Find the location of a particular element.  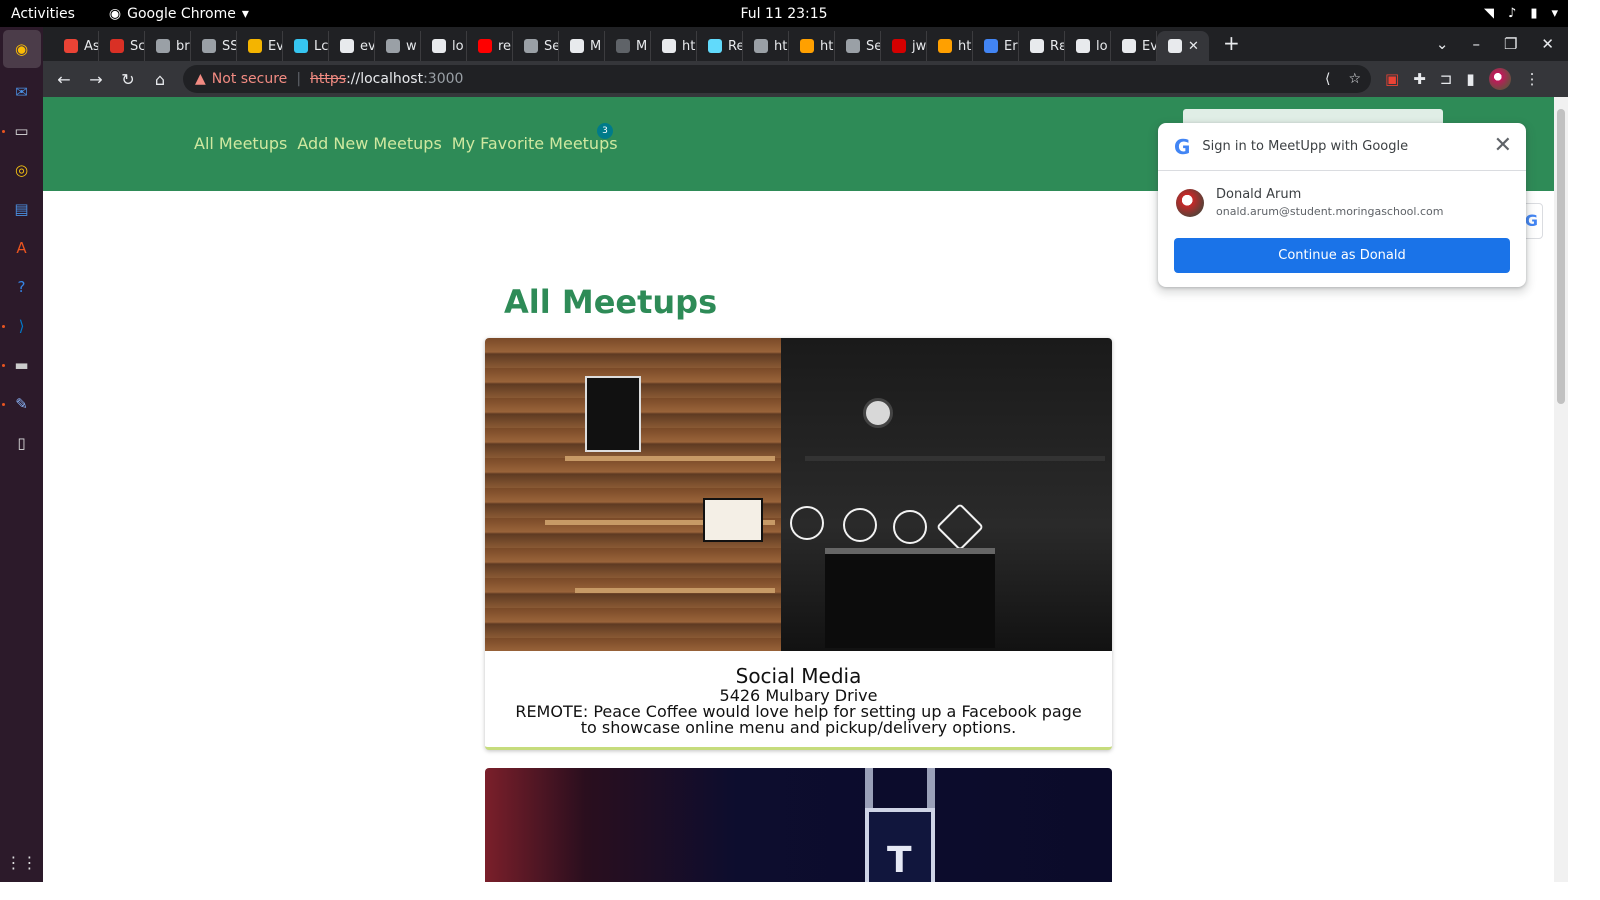

browser-tab: Lc is located at coordinates (306, 46).